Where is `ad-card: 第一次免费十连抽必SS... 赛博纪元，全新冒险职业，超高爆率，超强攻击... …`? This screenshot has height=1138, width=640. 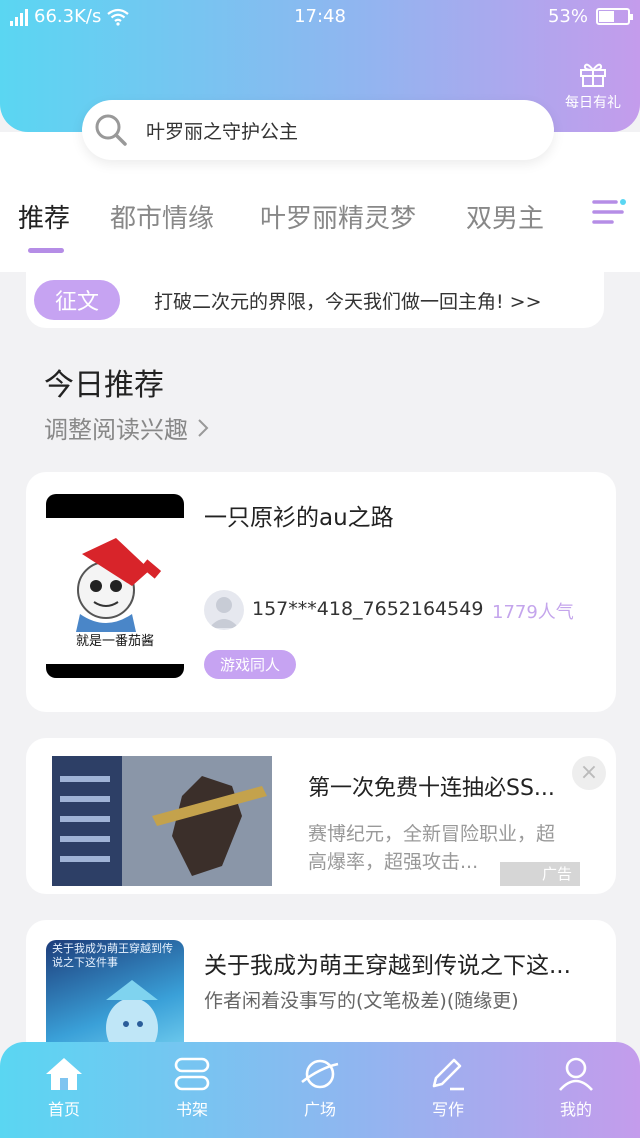 ad-card: 第一次免费十连抽必SS... 赛博纪元，全新冒险职业，超高爆率，超强攻击... … is located at coordinates (321, 816).